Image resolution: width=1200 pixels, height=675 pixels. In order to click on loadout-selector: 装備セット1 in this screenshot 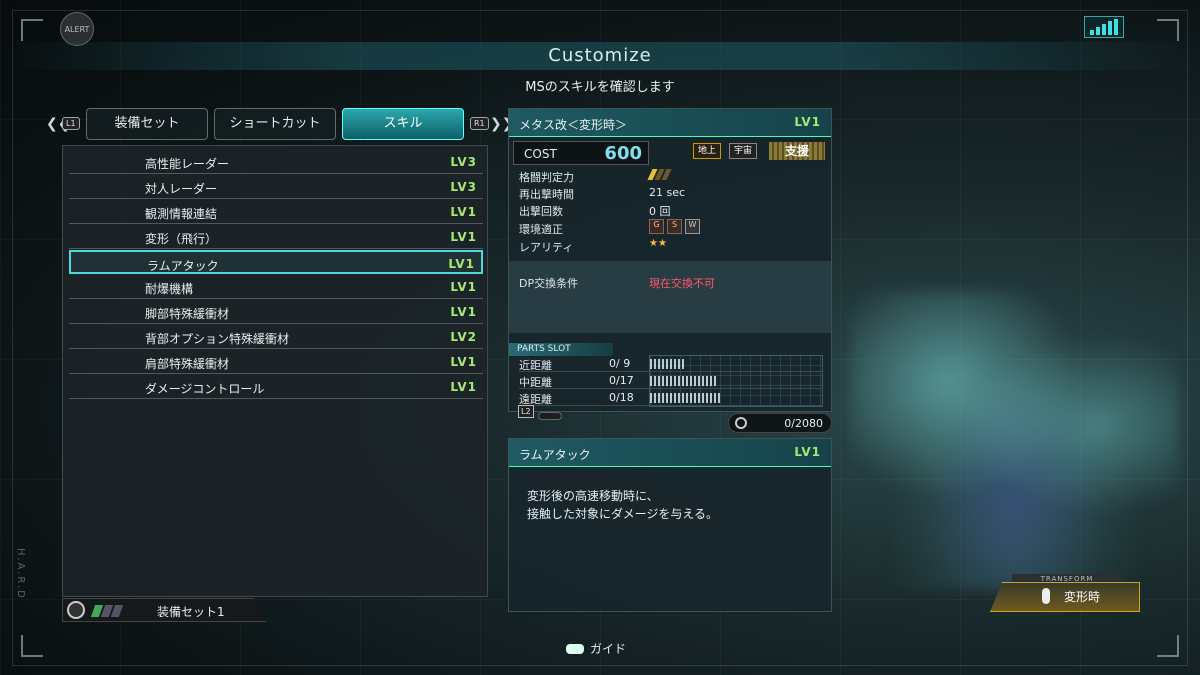, I will do `click(164, 610)`.